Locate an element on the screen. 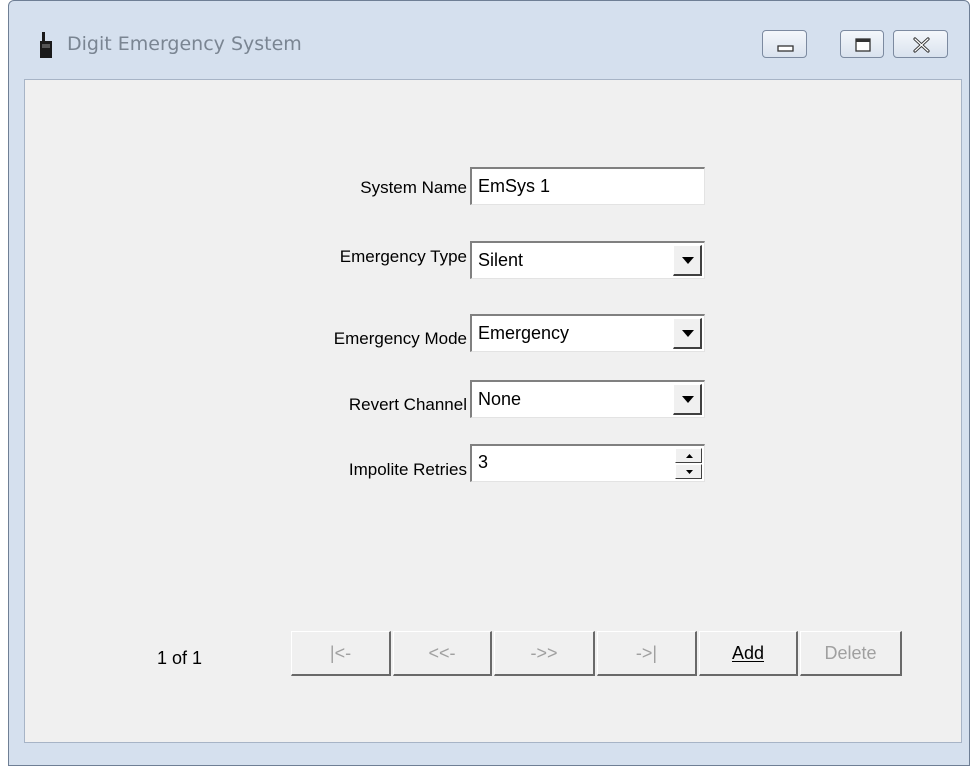 This screenshot has width=972, height=769. maximize-button is located at coordinates (862, 44).